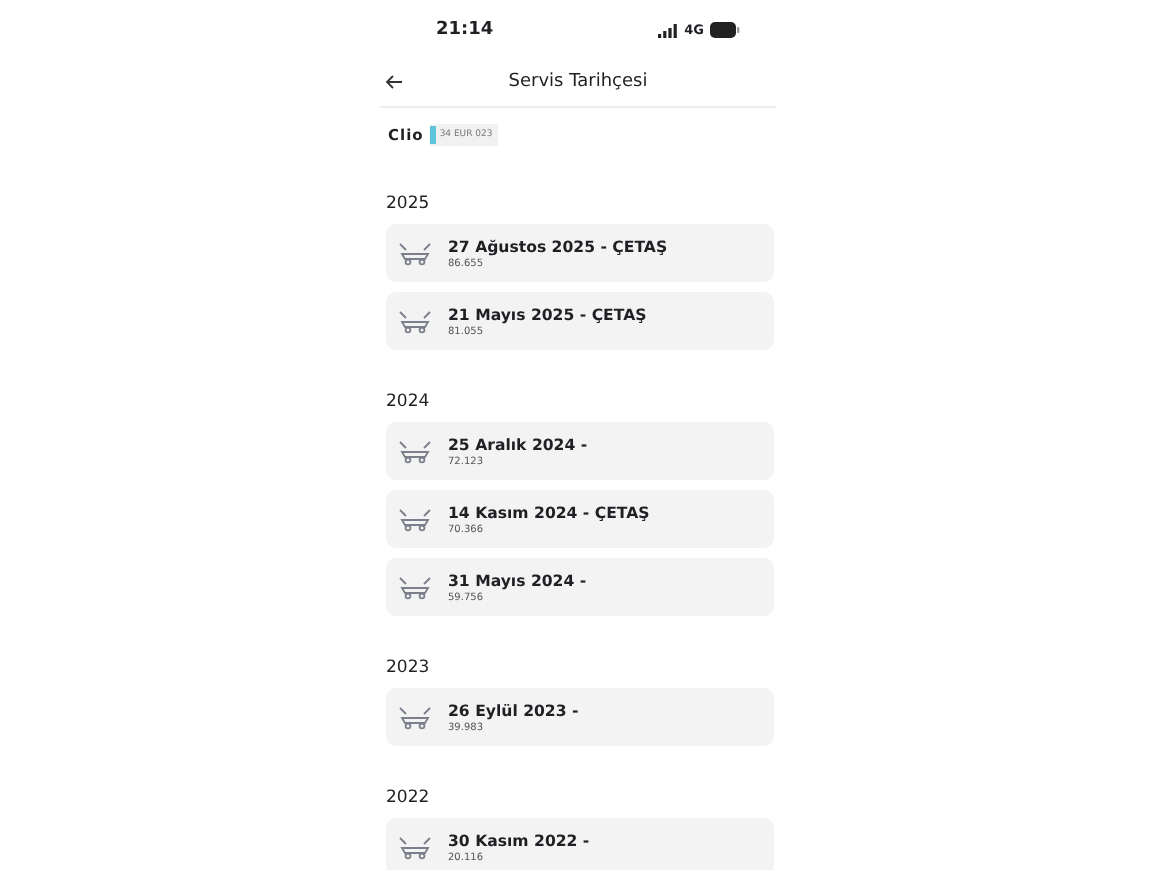 The height and width of the screenshot is (870, 1160). Describe the element at coordinates (668, 30) in the screenshot. I see `signal-icon` at that location.